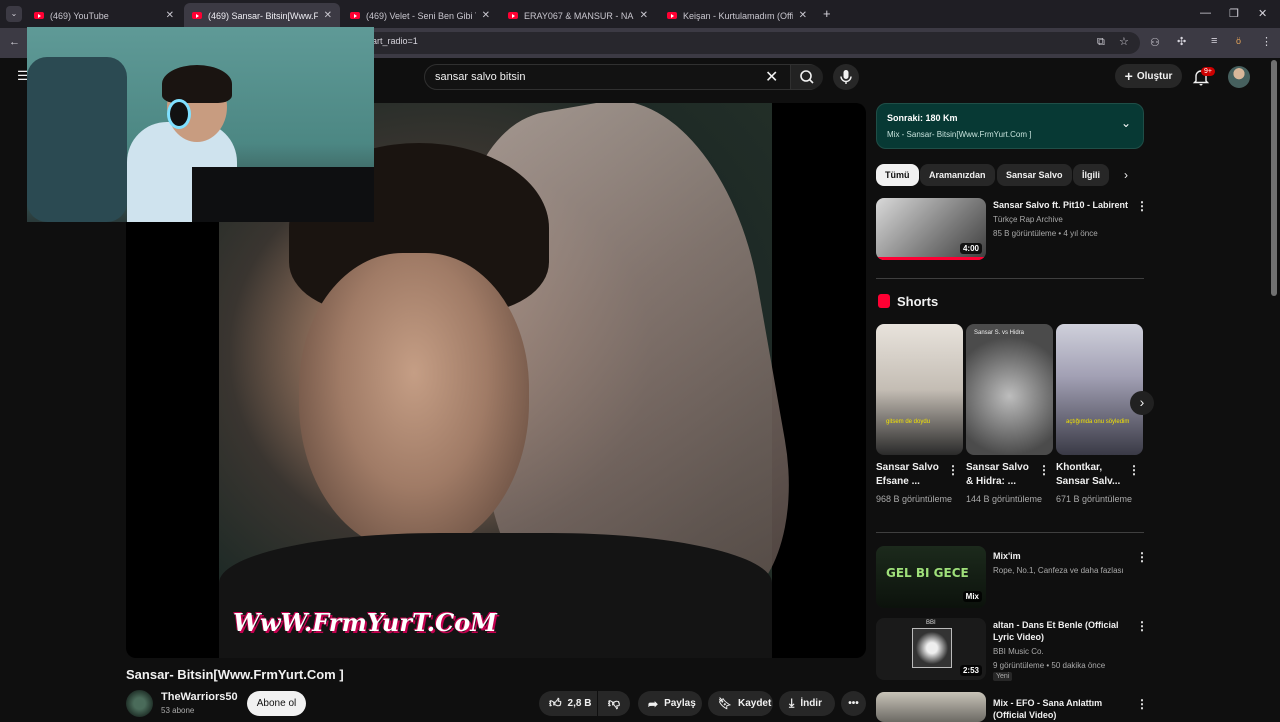  I want to click on tab-label: (469) YouTube, so click(79, 15).